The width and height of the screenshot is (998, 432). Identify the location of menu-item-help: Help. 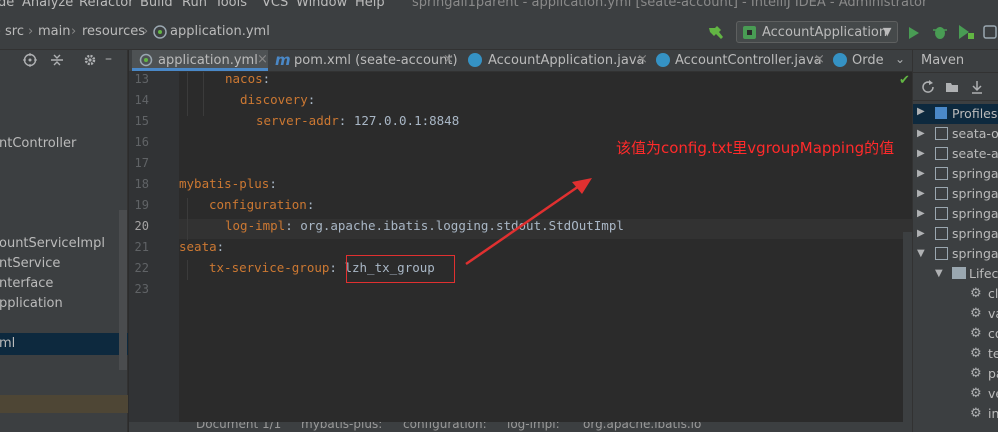
(370, 5).